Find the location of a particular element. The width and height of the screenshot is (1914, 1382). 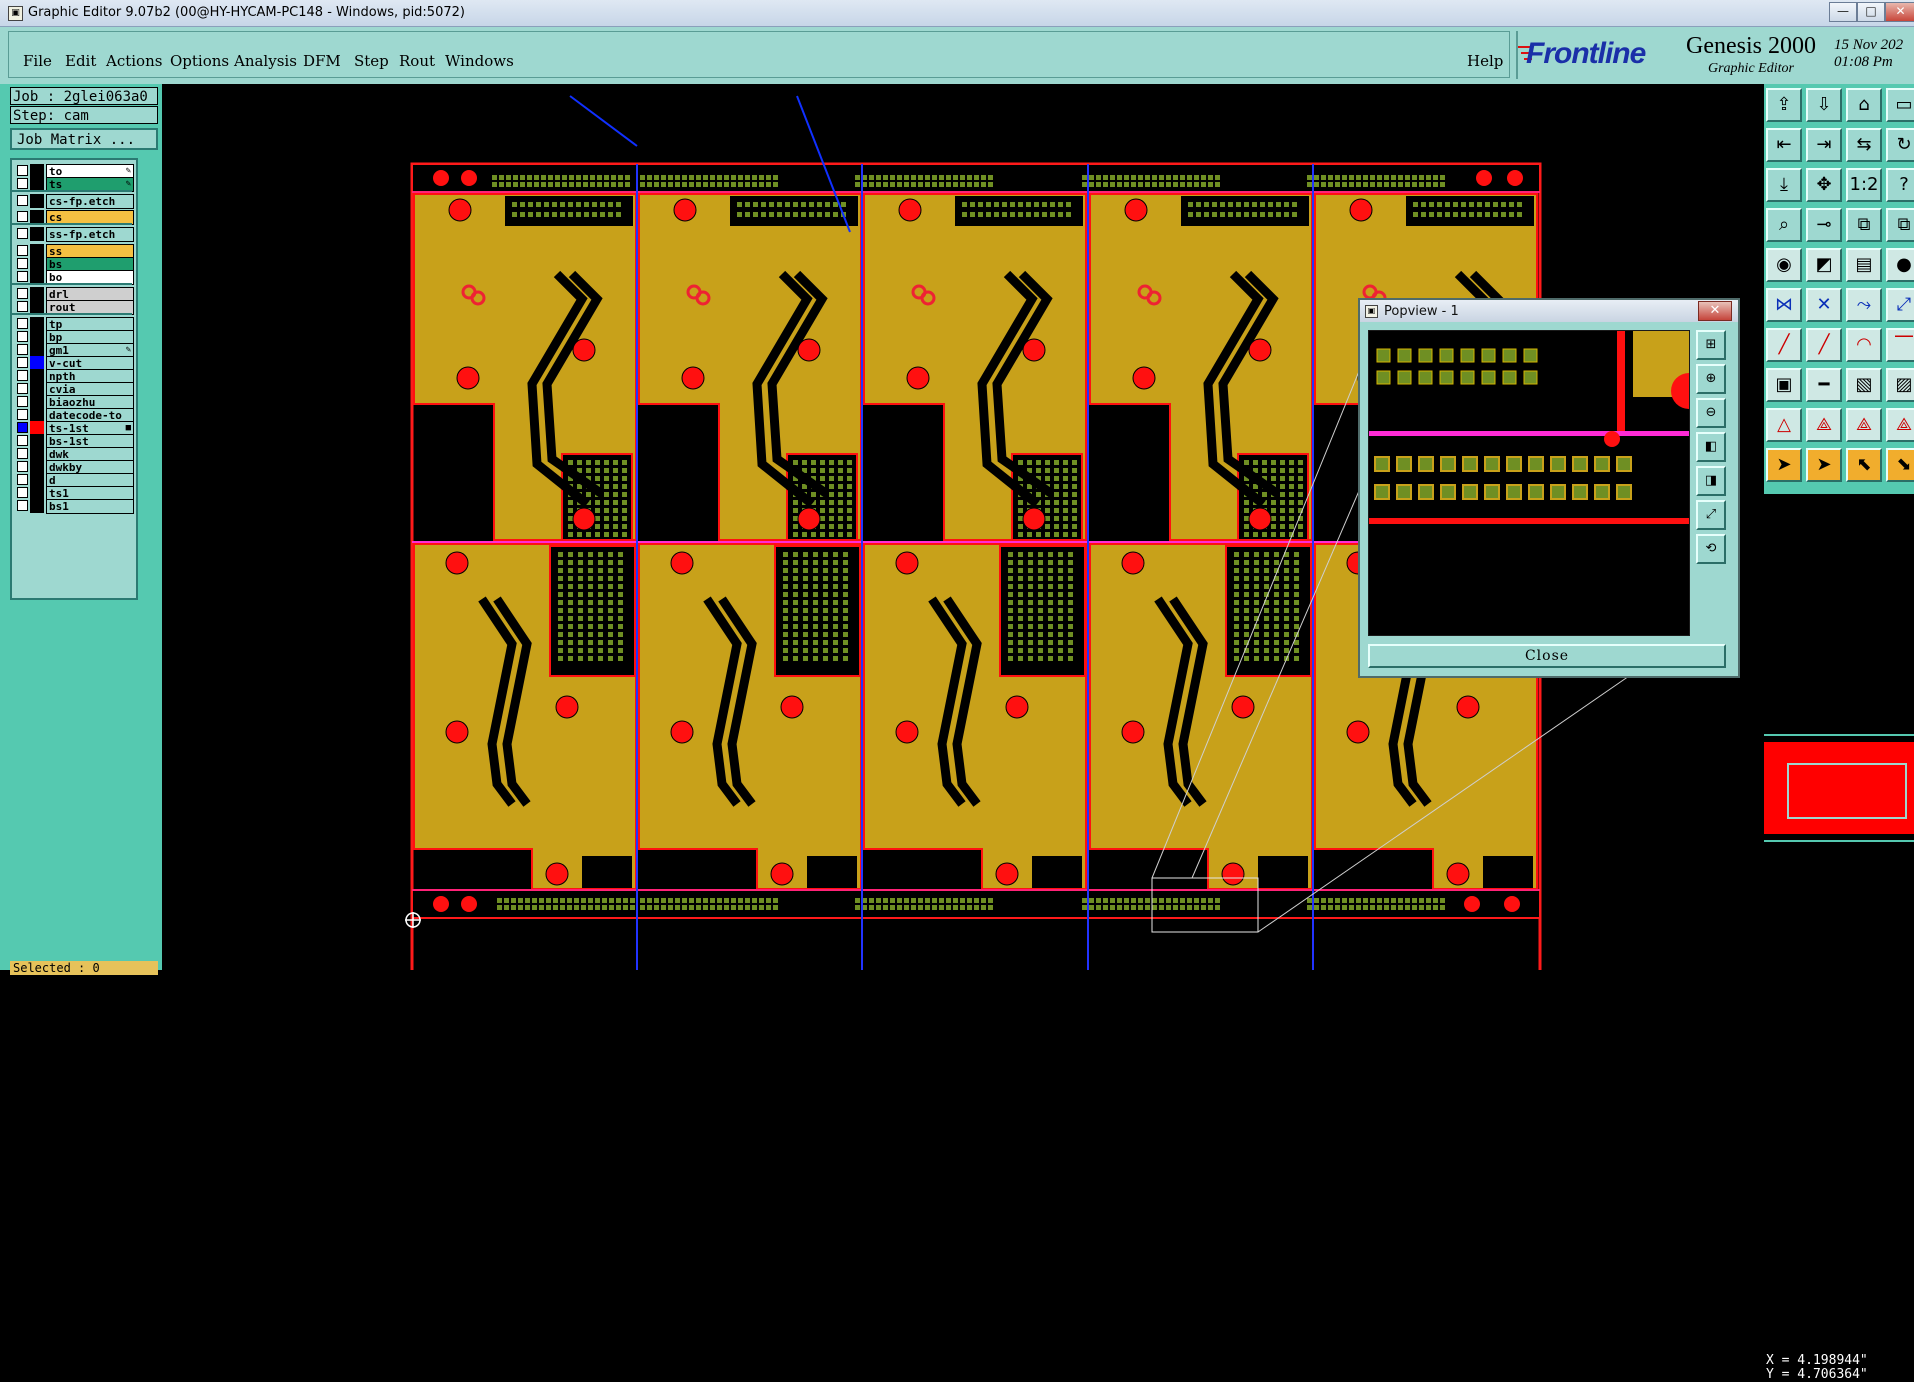

menu-edit: Edit is located at coordinates (80, 61).